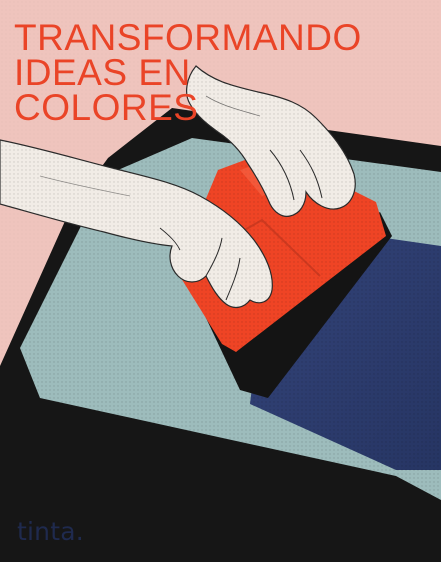  What do you see at coordinates (106, 107) in the screenshot?
I see `headline-line-3: COLORES` at bounding box center [106, 107].